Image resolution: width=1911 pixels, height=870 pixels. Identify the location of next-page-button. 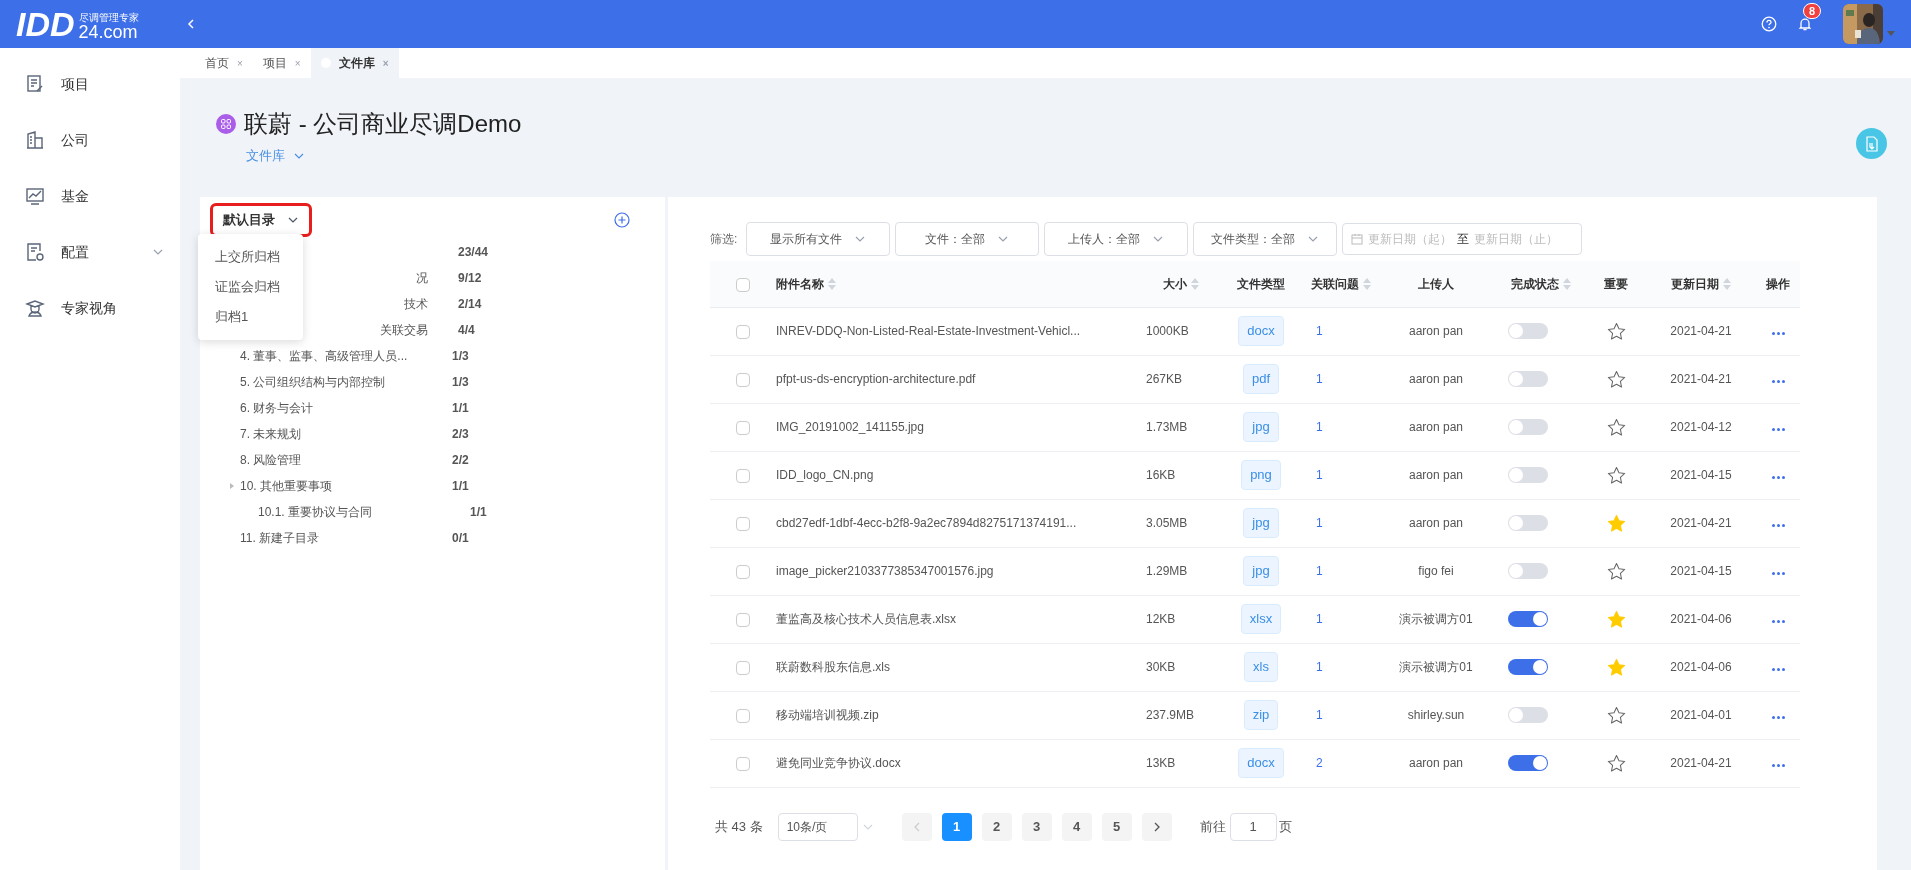
(1156, 826).